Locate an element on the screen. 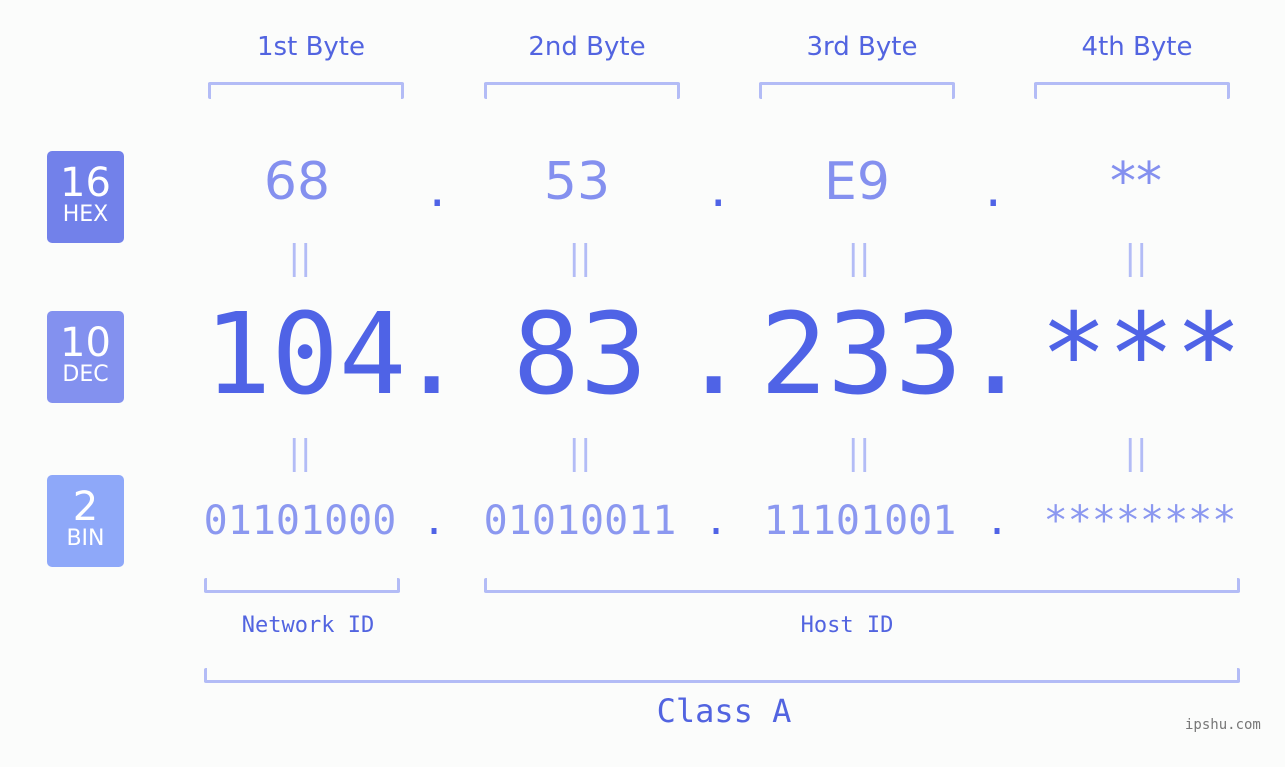 The width and height of the screenshot is (1285, 767). equals-dec-bin-4: || is located at coordinates (1136, 453).